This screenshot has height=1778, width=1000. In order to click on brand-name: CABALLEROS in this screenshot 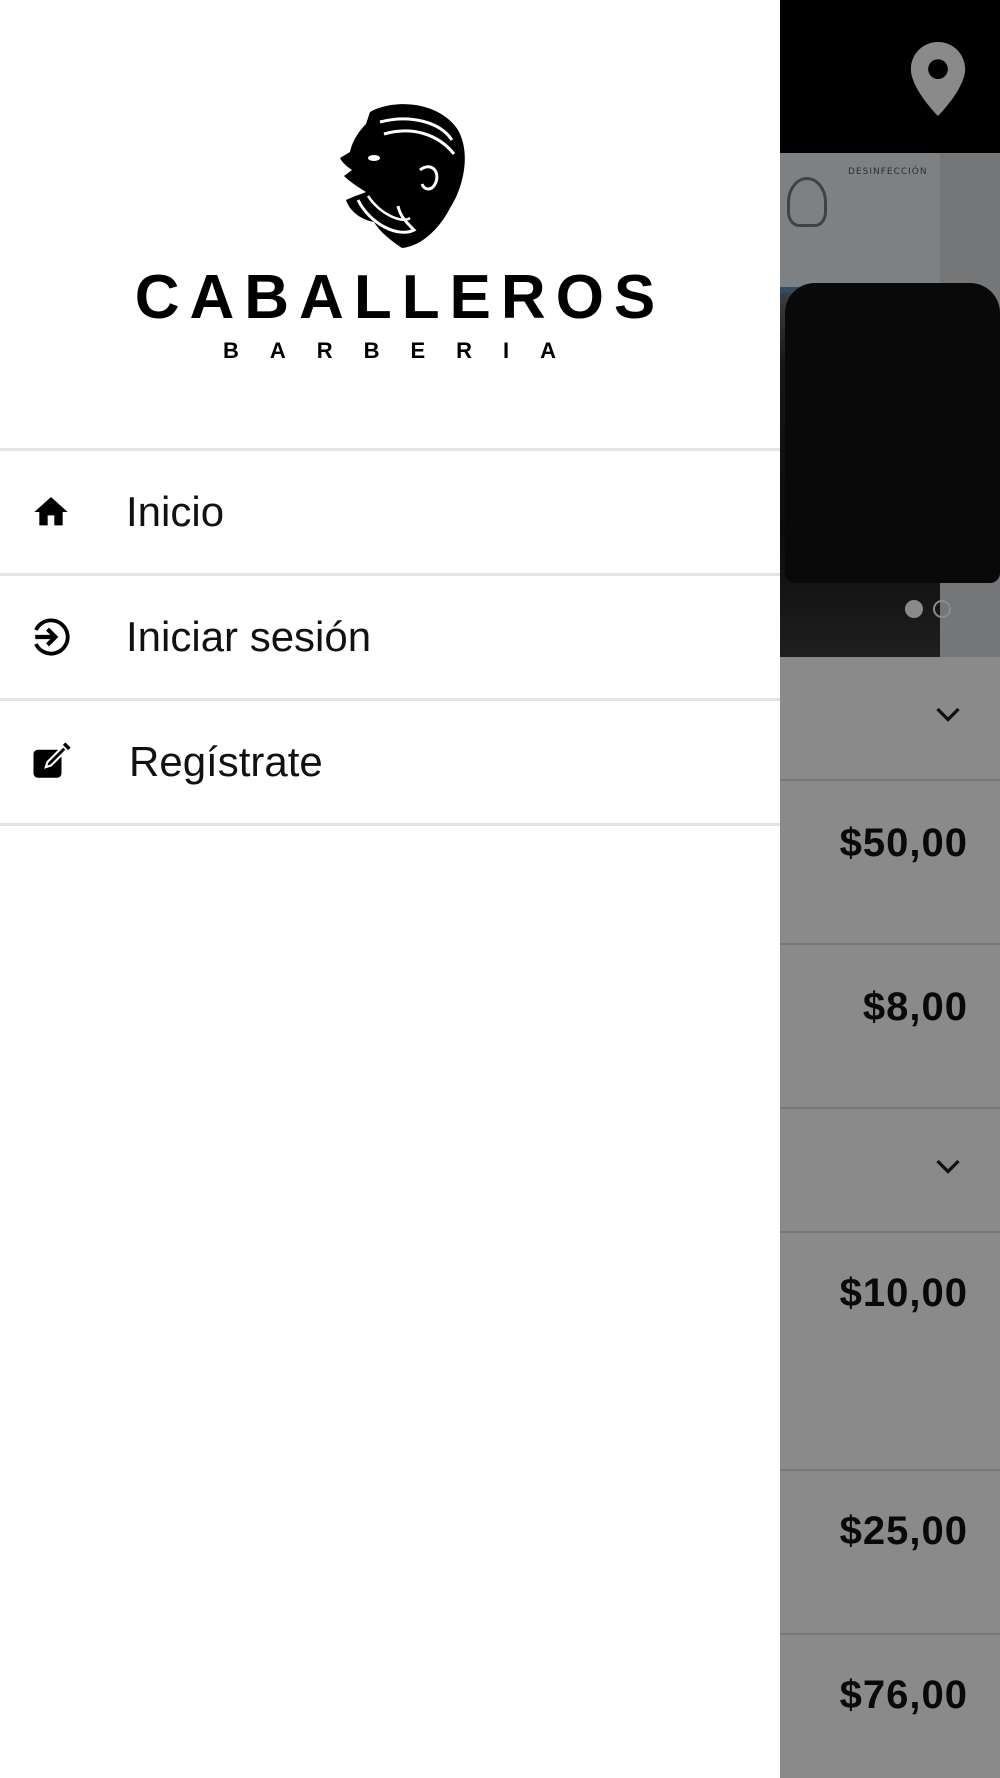, I will do `click(400, 297)`.